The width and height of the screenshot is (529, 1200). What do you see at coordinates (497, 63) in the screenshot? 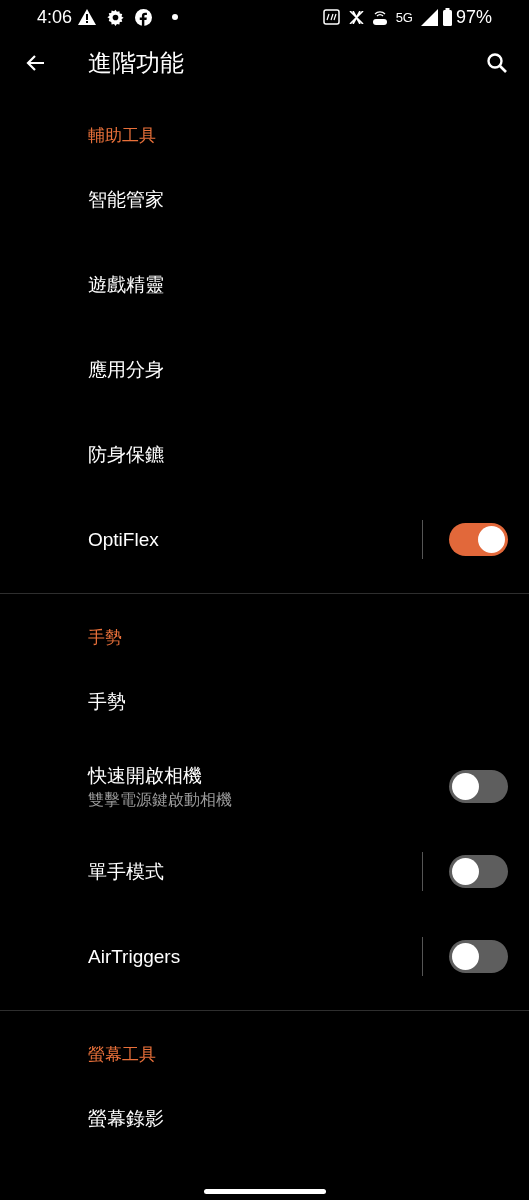
I see `search-icon` at bounding box center [497, 63].